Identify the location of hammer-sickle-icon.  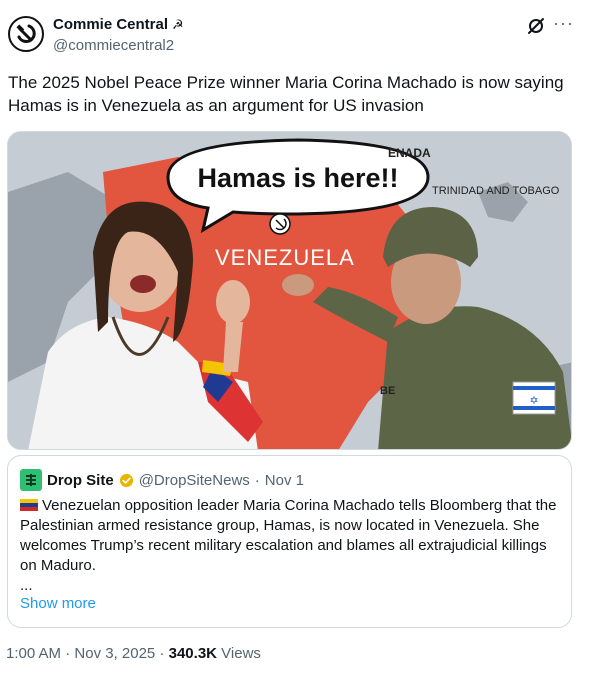
(26, 33).